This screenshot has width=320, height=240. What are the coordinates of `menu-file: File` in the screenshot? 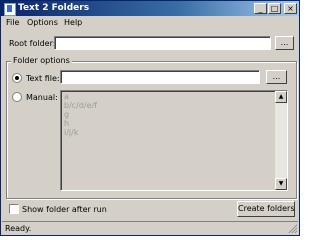 It's located at (12, 22).